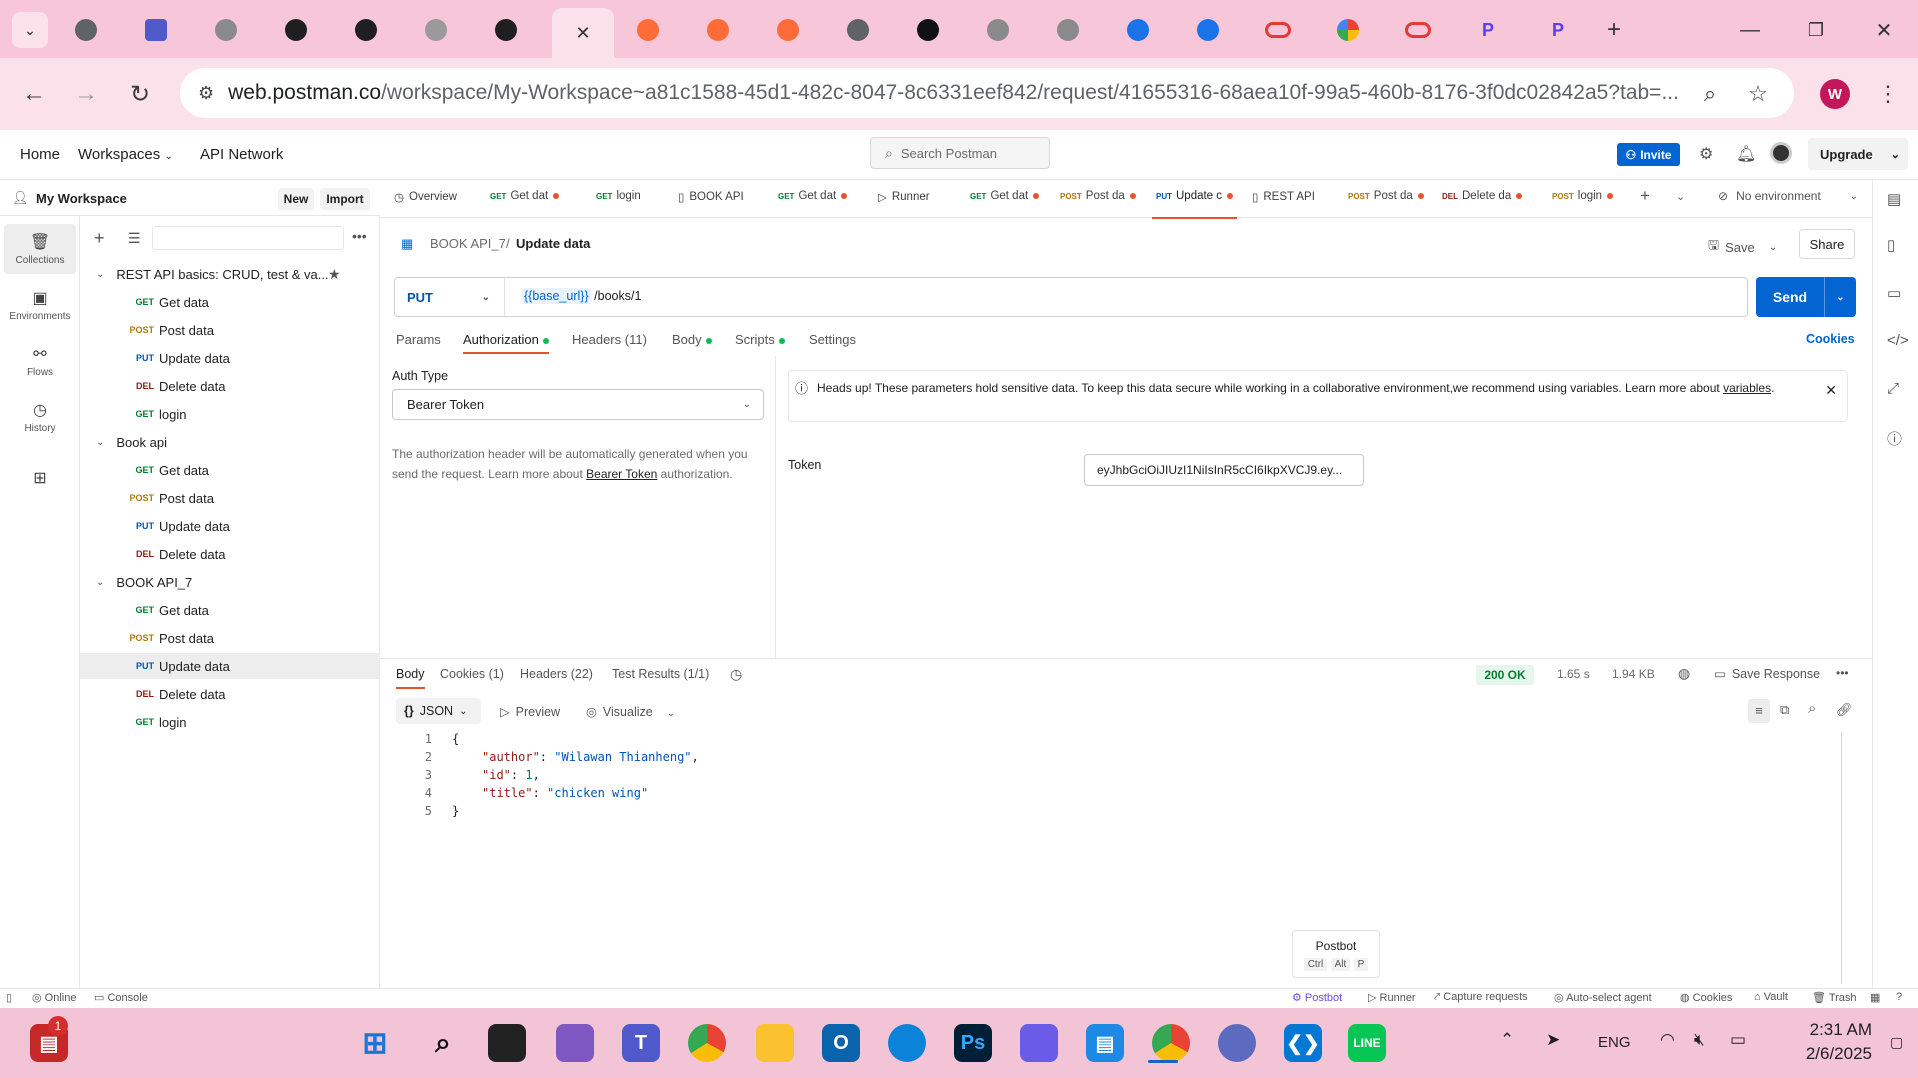 This screenshot has width=1918, height=1078. I want to click on rail-environments: ▣ Environments, so click(40, 305).